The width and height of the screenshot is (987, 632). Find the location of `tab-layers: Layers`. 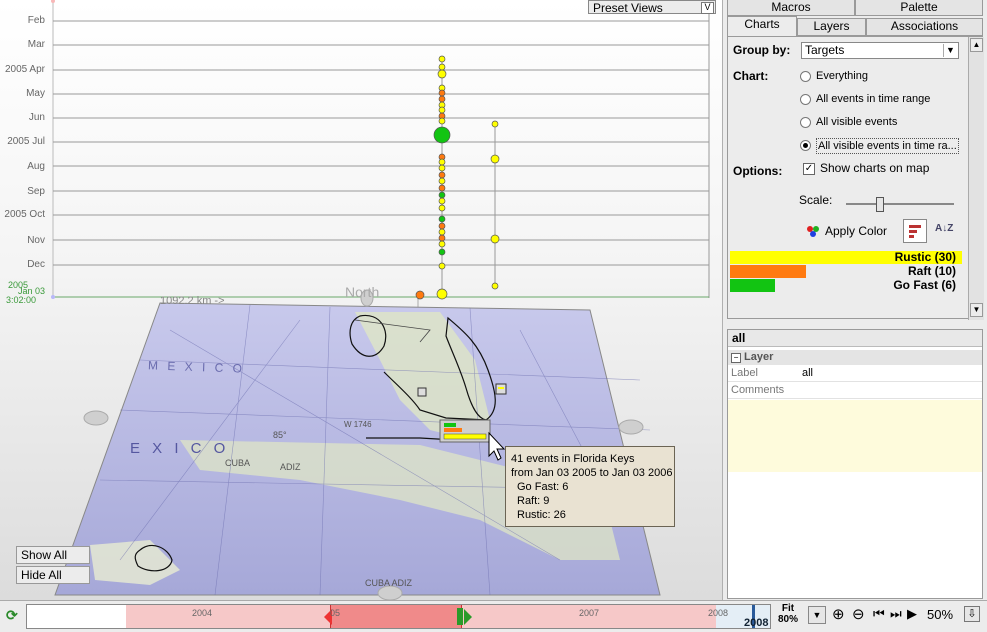

tab-layers: Layers is located at coordinates (831, 27).